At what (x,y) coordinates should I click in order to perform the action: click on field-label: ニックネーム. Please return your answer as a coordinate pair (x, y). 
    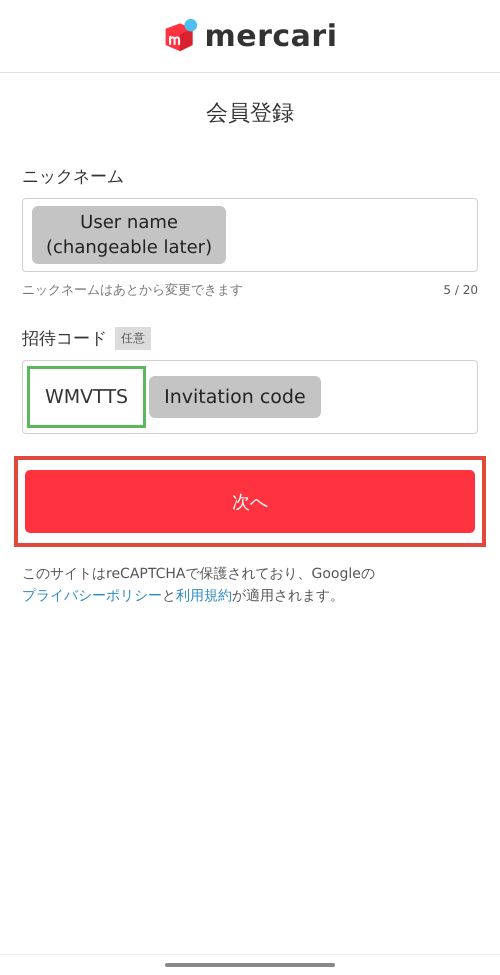
    Looking at the image, I should click on (73, 177).